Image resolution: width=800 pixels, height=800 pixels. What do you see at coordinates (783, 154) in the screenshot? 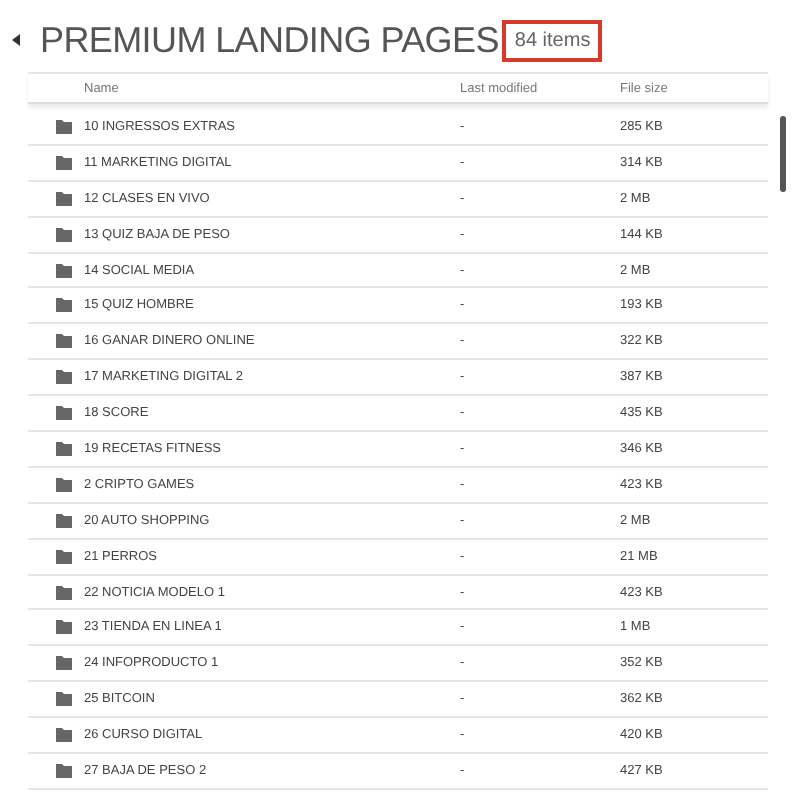
I see `scrollbar-thumb` at bounding box center [783, 154].